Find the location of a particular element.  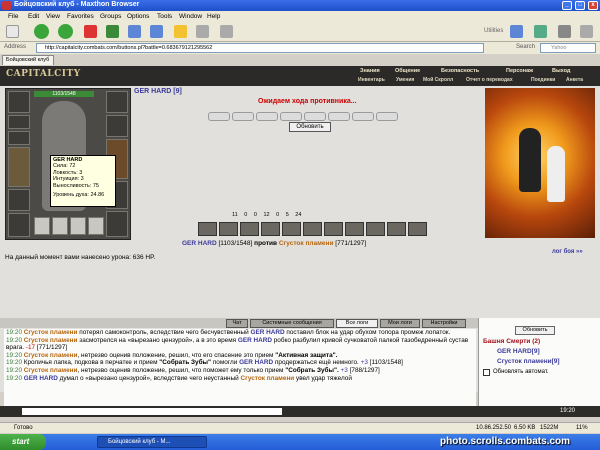

more-icon is located at coordinates (586, 31).